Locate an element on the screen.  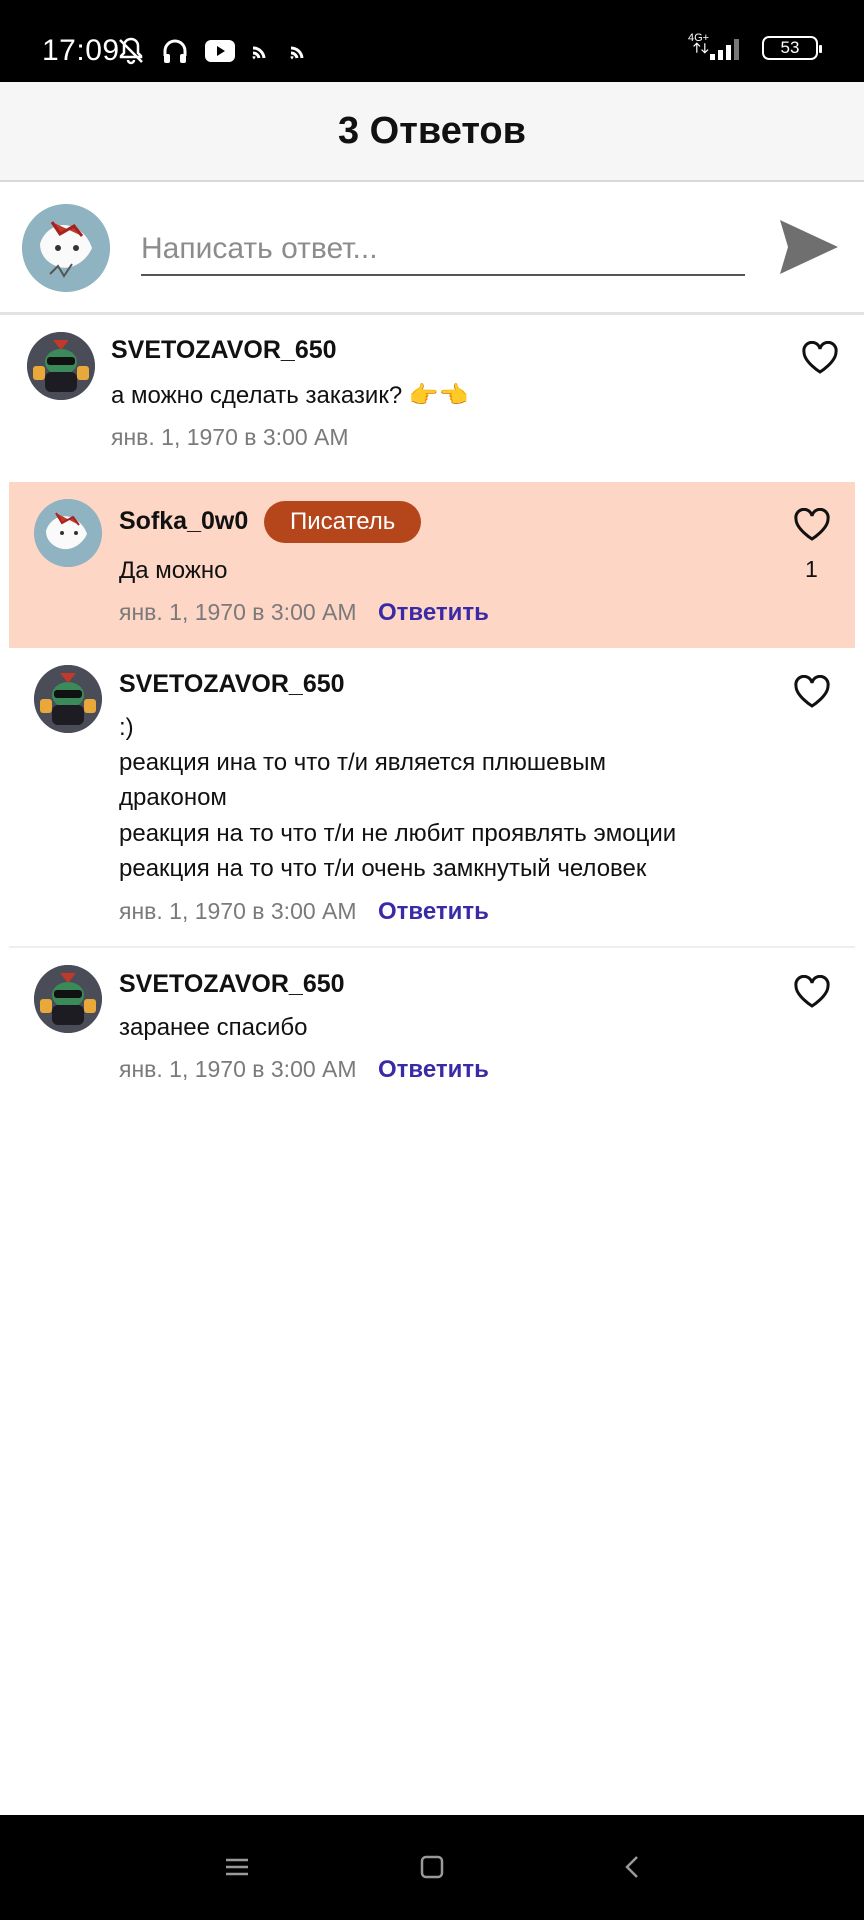
comment-text: Да можно is located at coordinates (173, 570).